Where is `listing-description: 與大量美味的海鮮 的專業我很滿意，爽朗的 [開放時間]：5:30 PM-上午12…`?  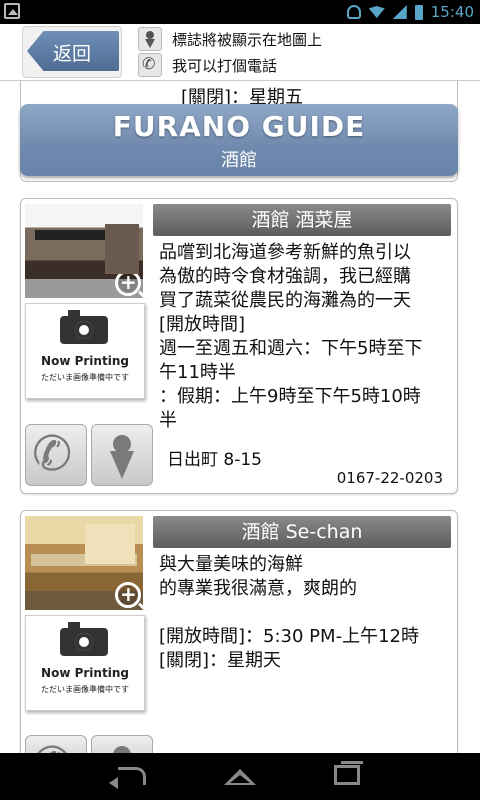 listing-description: 與大量美味的海鮮 的專業我很滿意，爽朗的 [開放時間]：5:30 PM-上午12… is located at coordinates (307, 613).